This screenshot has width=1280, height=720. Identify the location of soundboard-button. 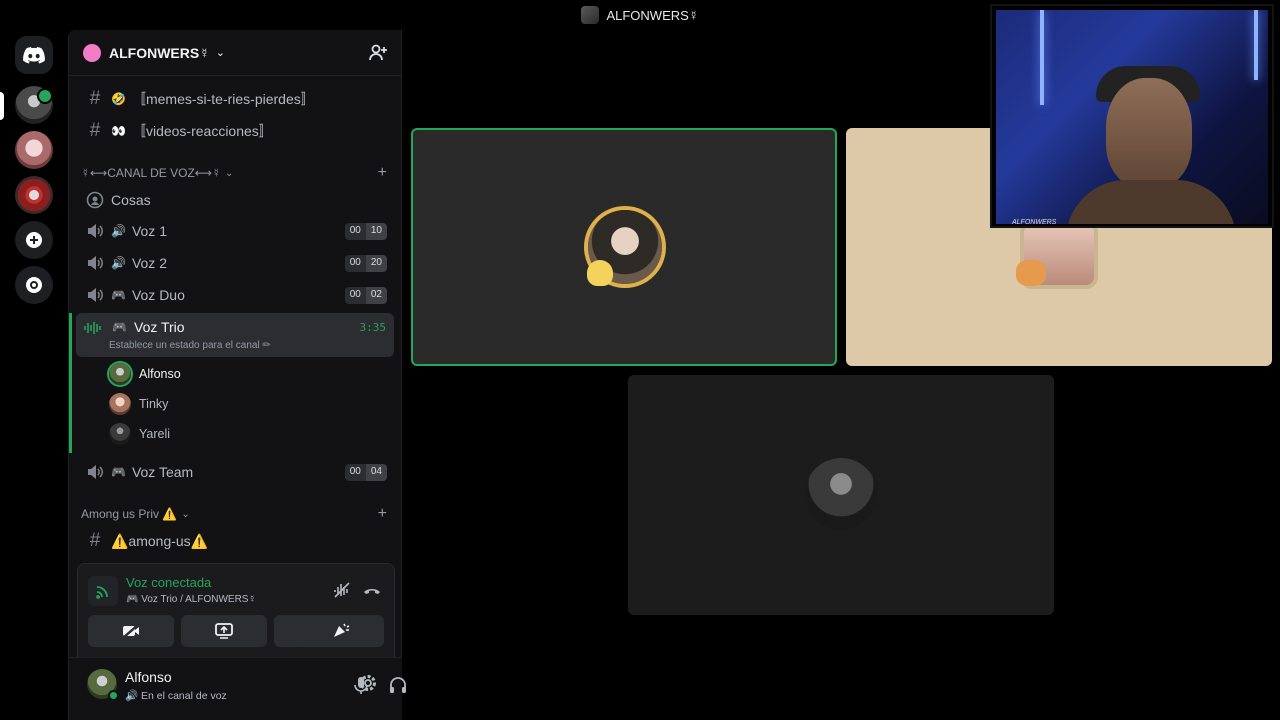
(341, 631).